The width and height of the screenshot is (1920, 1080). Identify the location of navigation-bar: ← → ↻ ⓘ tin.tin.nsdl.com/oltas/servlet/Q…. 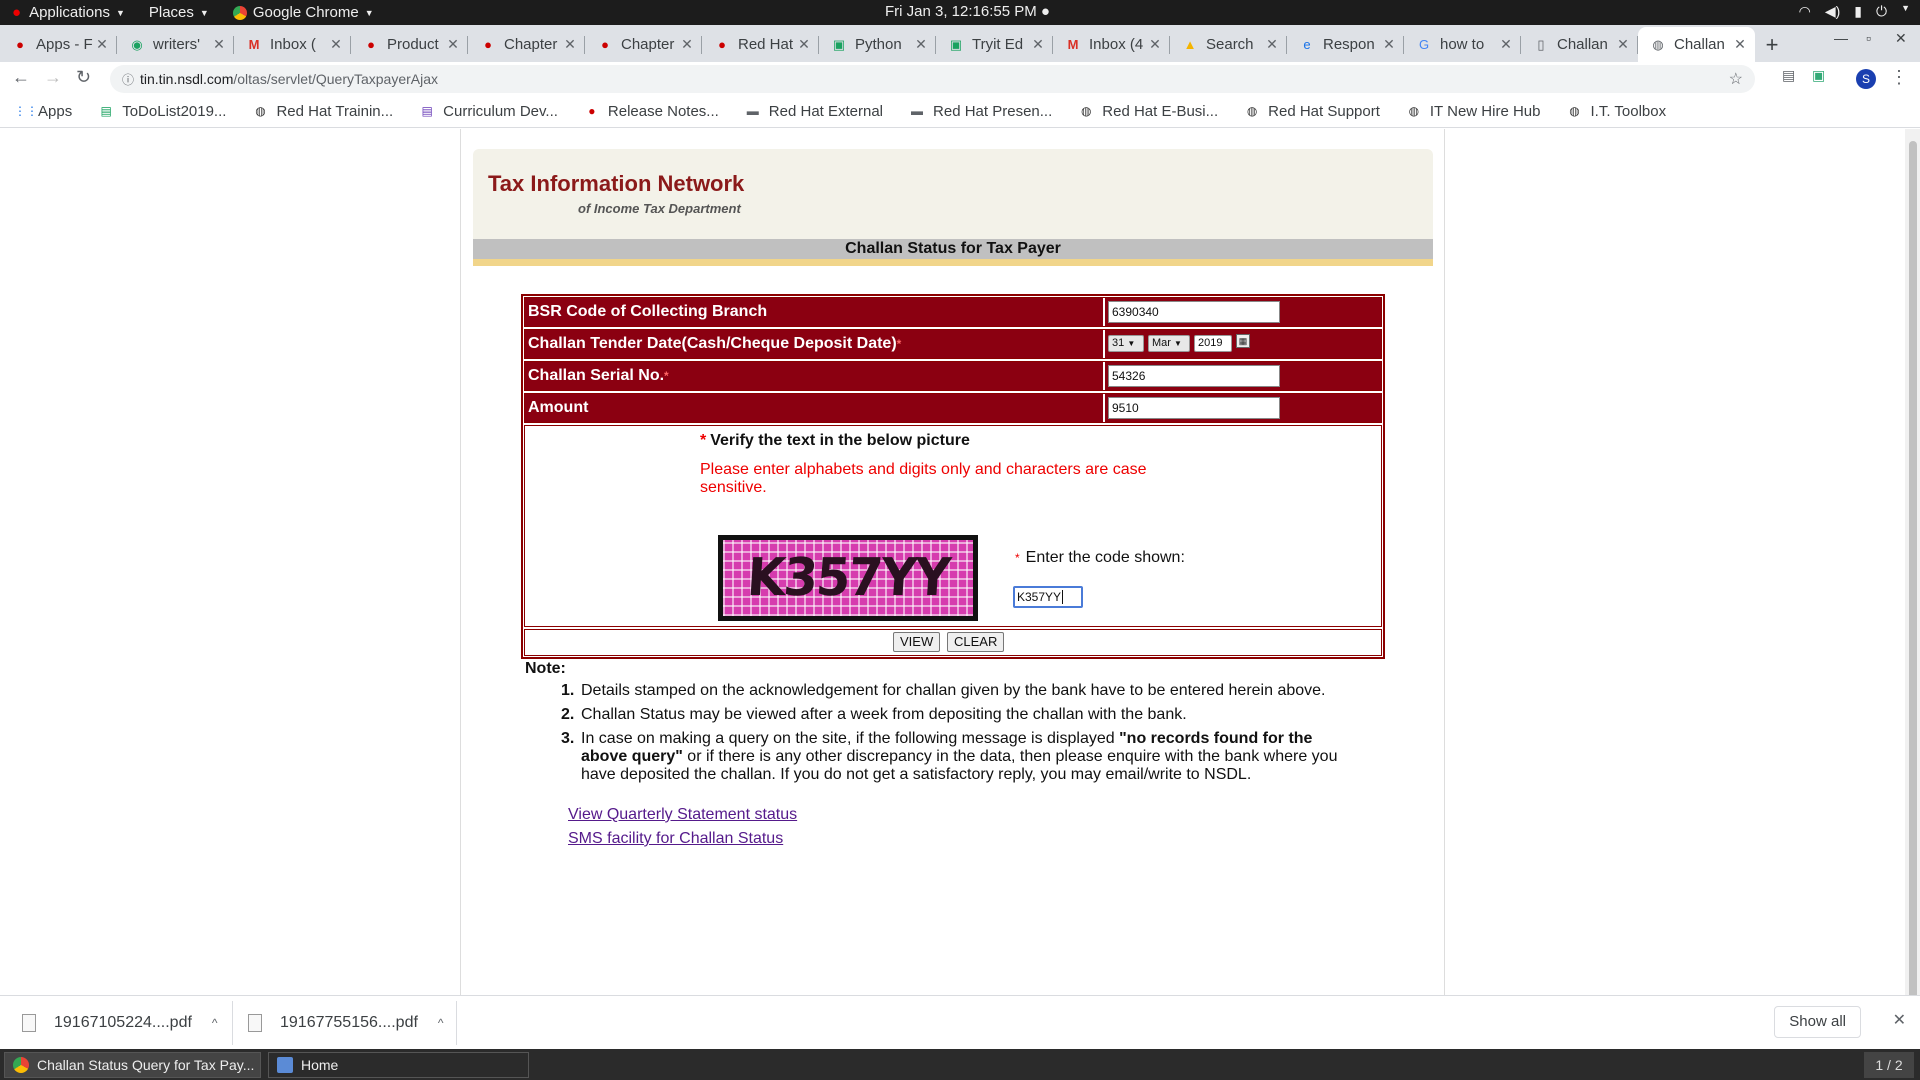
(960, 78).